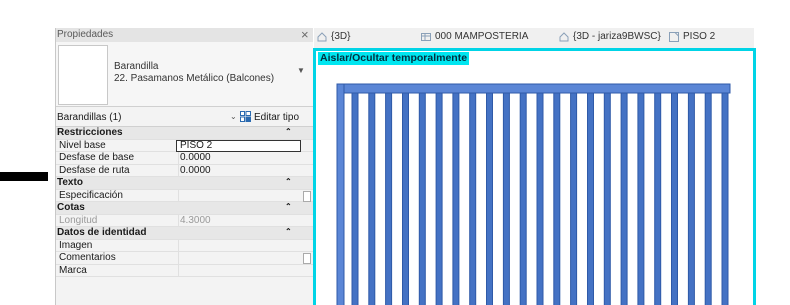 The width and height of the screenshot is (790, 305). Describe the element at coordinates (87, 257) in the screenshot. I see `param-label: Comentarios` at that location.